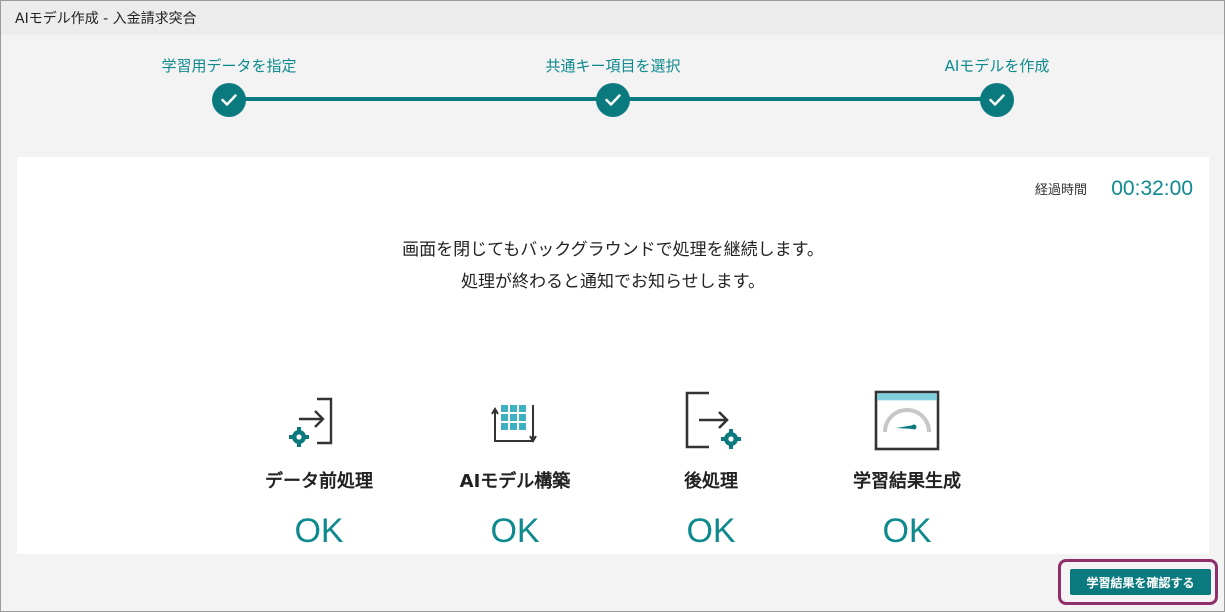 The width and height of the screenshot is (1225, 612). I want to click on title-bar: AIモデル作成 - 入金請求突合, so click(612, 18).